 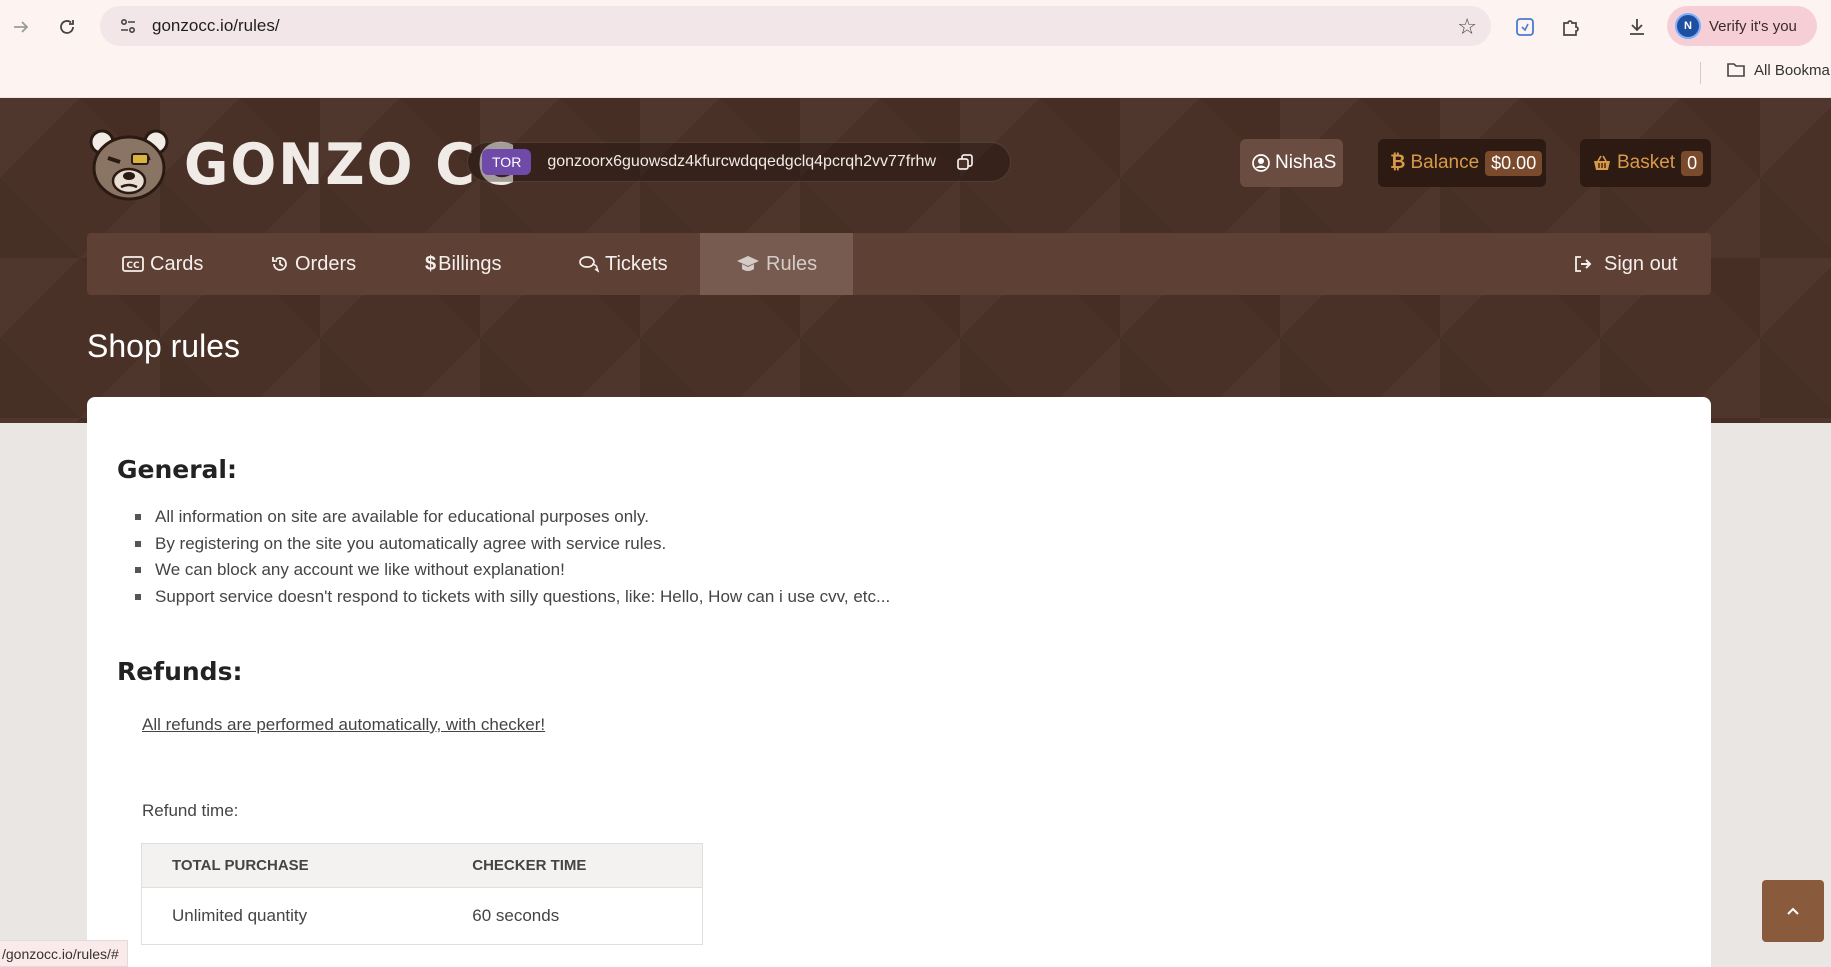 I want to click on table-header-row: TOTAL PURCHASE CHECKER TIME, so click(x=422, y=865).